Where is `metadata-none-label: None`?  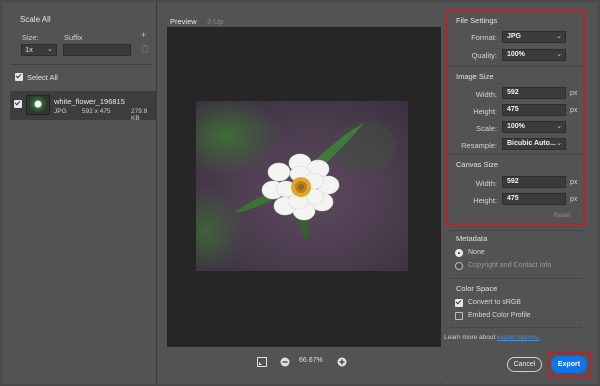 metadata-none-label: None is located at coordinates (476, 252).